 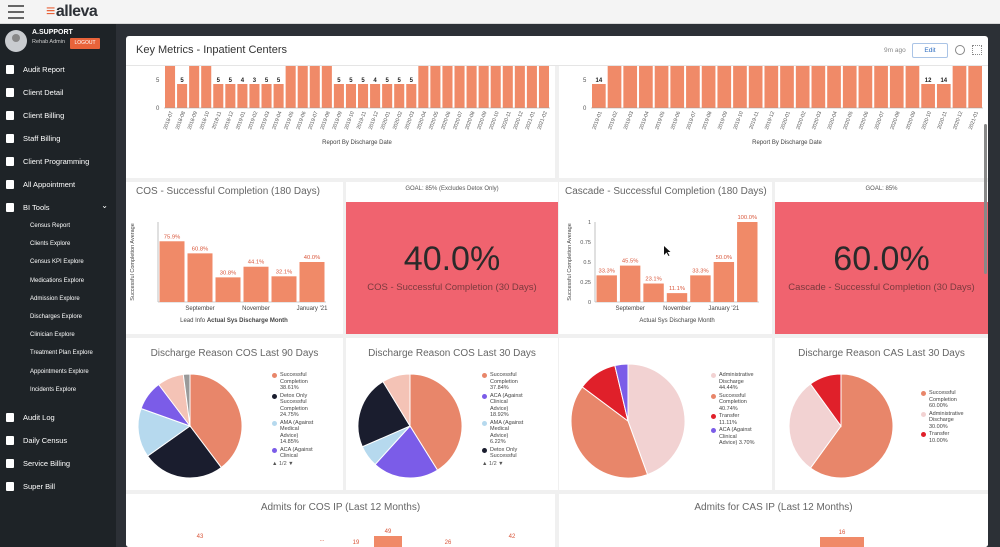 What do you see at coordinates (16, 12) in the screenshot?
I see `hamburger-menu-icon` at bounding box center [16, 12].